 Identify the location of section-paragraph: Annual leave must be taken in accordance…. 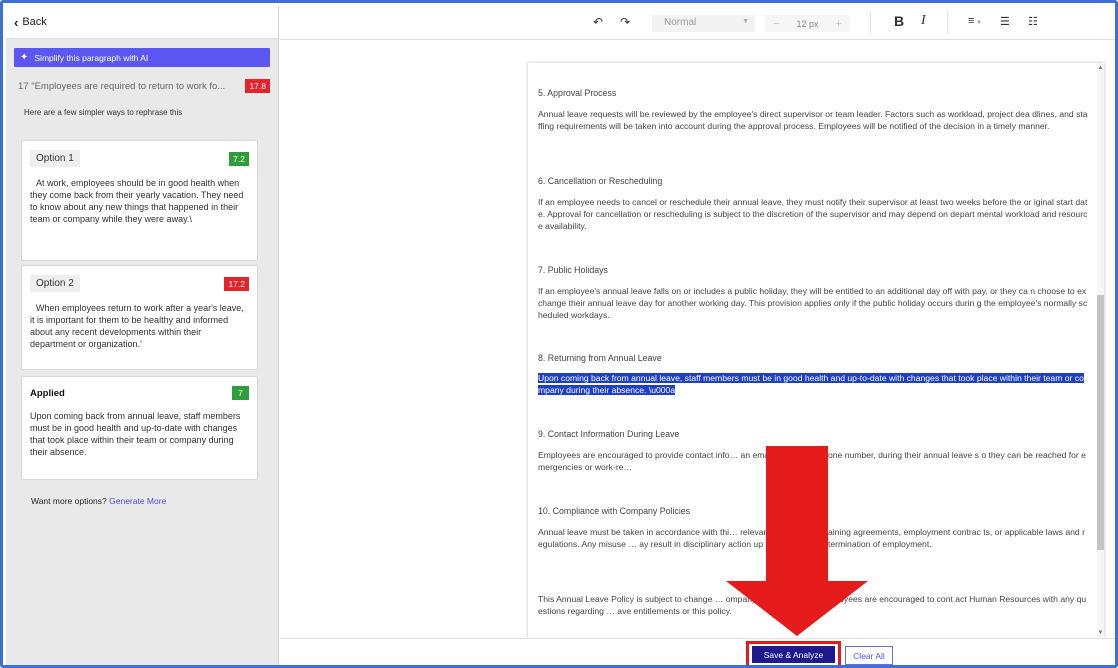
(813, 538).